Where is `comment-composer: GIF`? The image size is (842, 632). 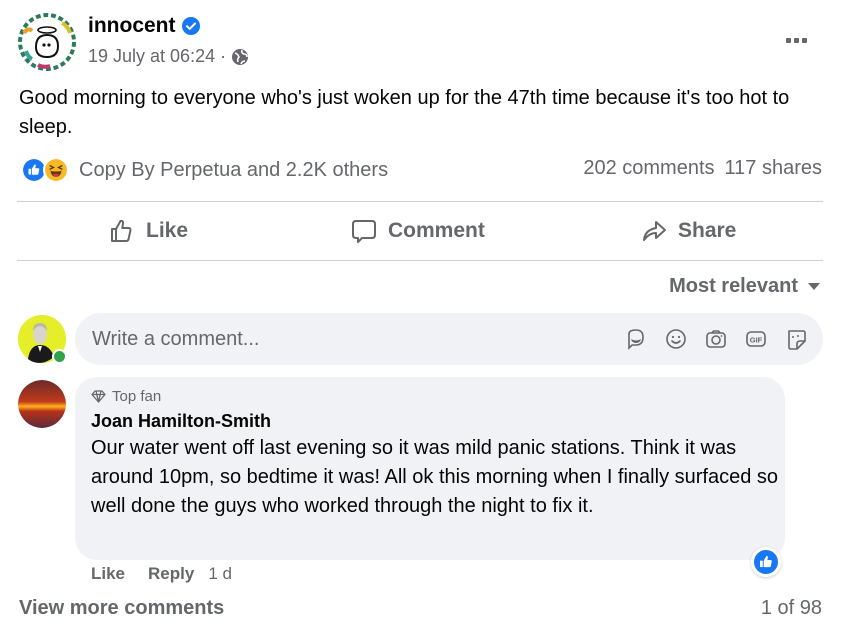
comment-composer: GIF is located at coordinates (449, 339).